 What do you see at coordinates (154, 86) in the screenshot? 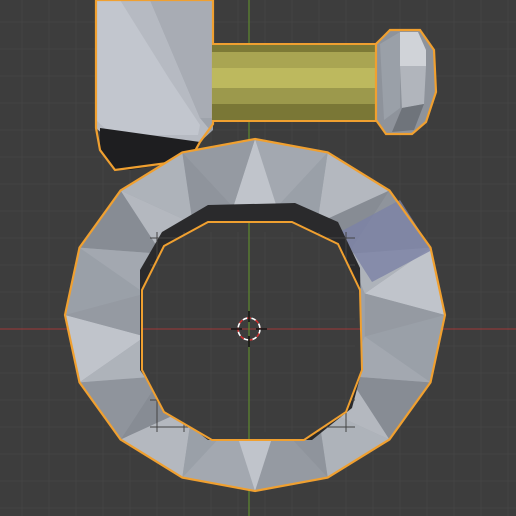
I see `block-object` at bounding box center [154, 86].